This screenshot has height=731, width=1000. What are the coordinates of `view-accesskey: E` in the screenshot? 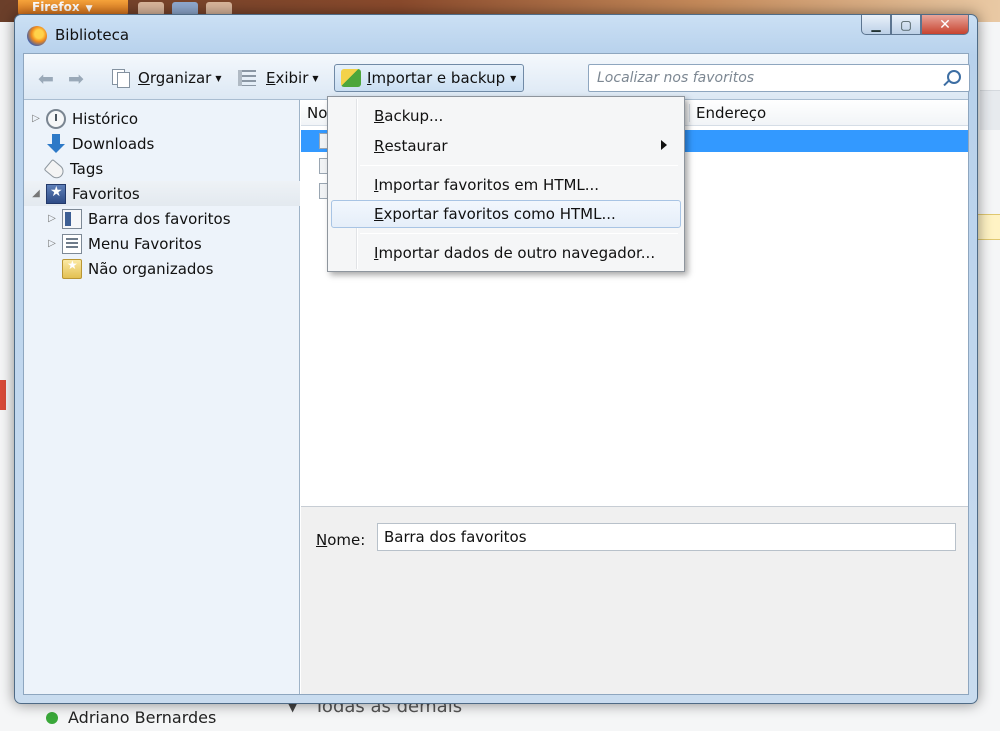 It's located at (271, 78).